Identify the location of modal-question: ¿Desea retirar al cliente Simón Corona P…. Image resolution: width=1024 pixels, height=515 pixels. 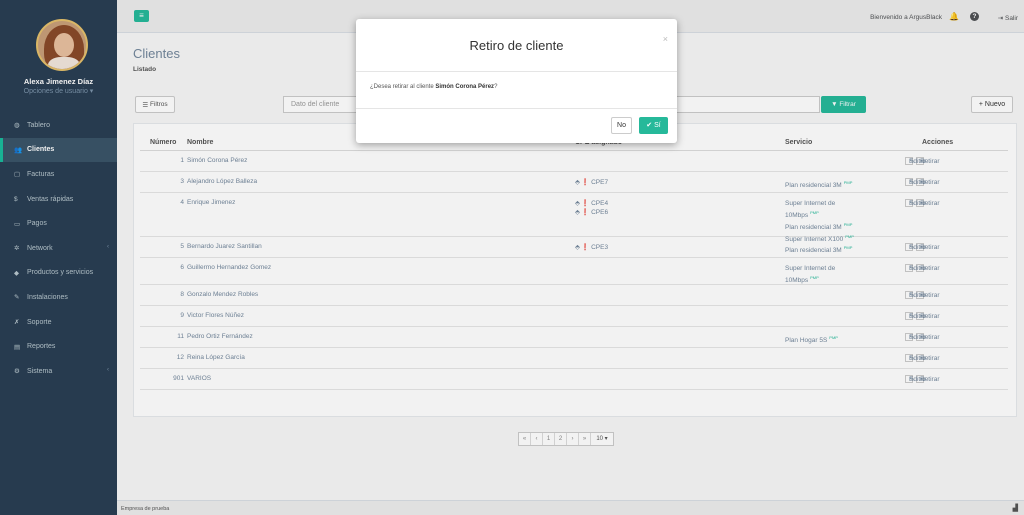
(434, 87).